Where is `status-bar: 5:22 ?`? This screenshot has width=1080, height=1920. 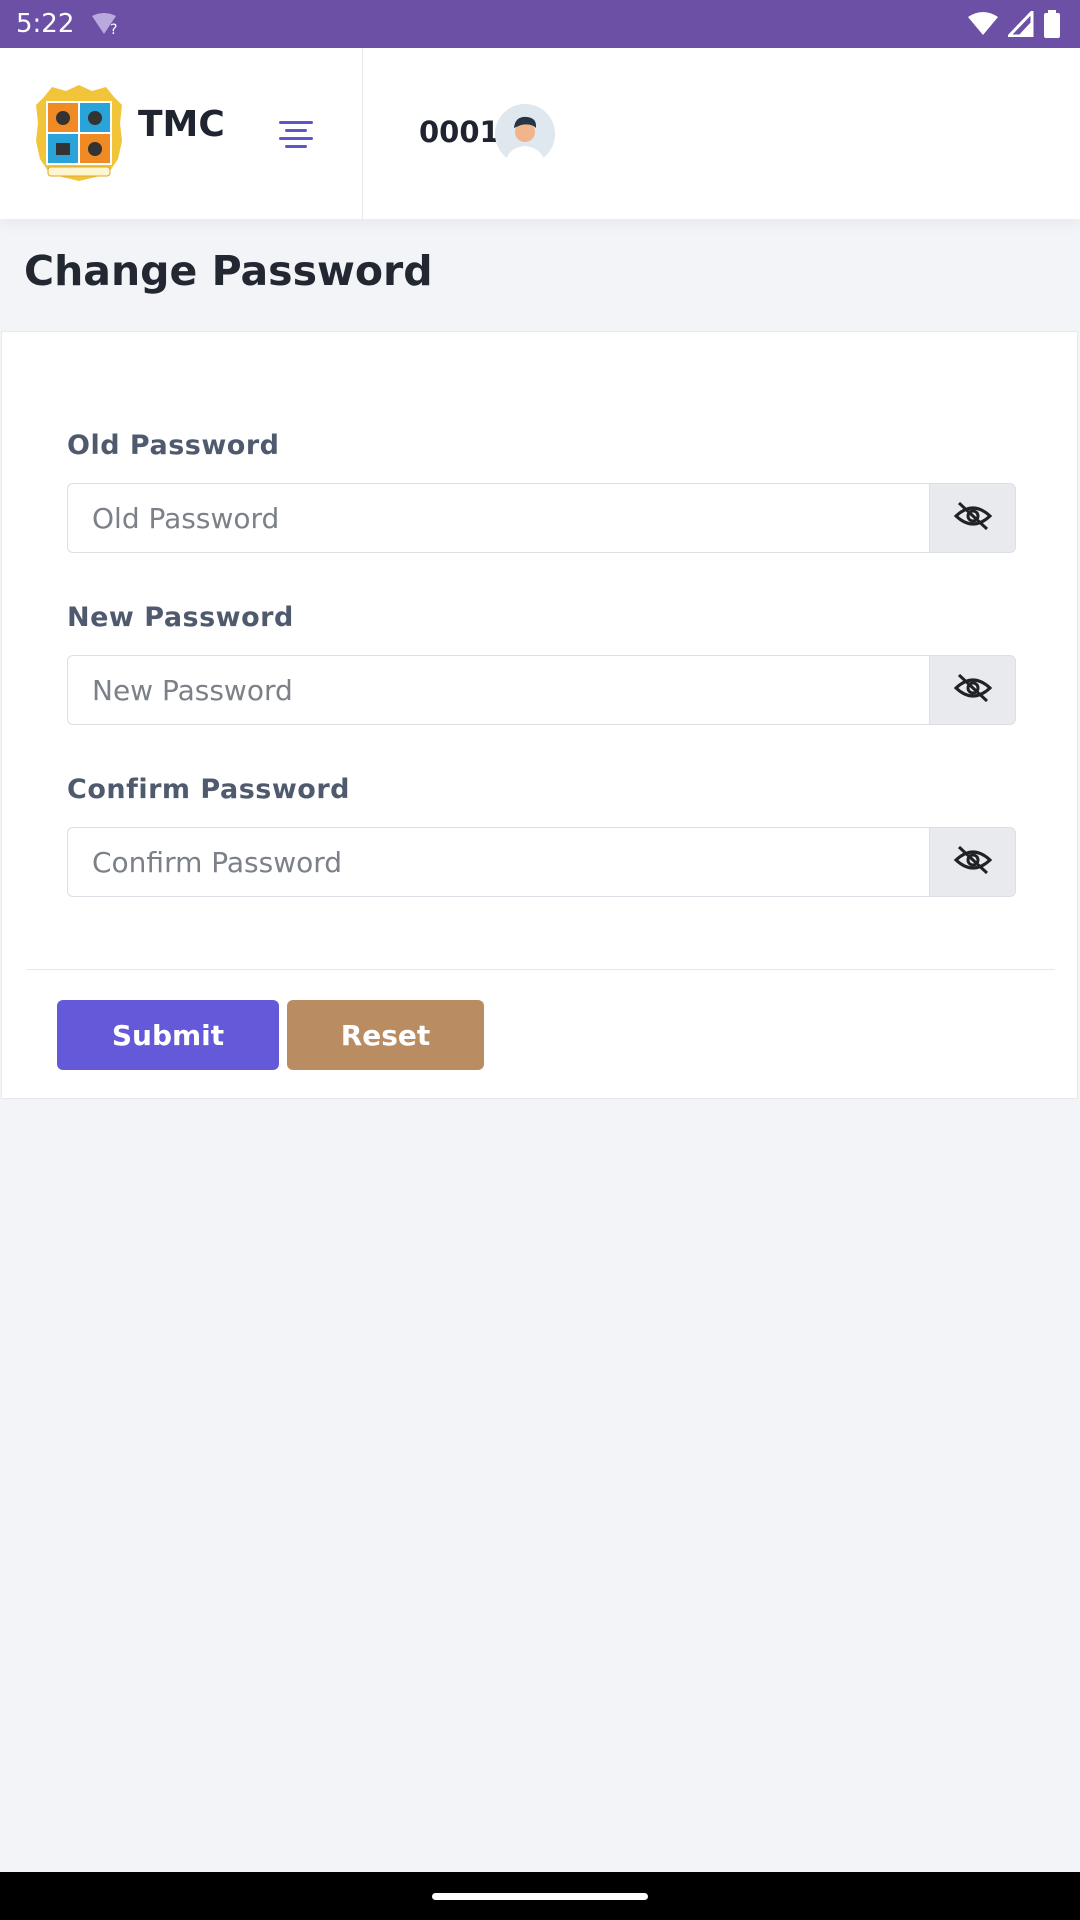
status-bar: 5:22 ? is located at coordinates (540, 24).